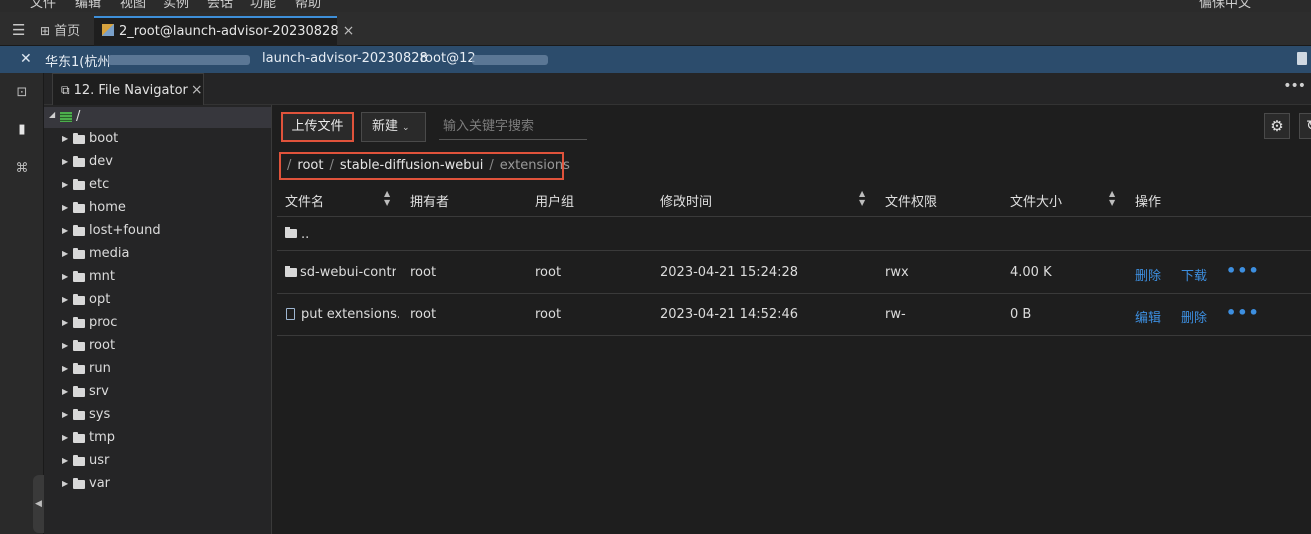  What do you see at coordinates (1036, 200) in the screenshot?
I see `column-header-size: 文件大小` at bounding box center [1036, 200].